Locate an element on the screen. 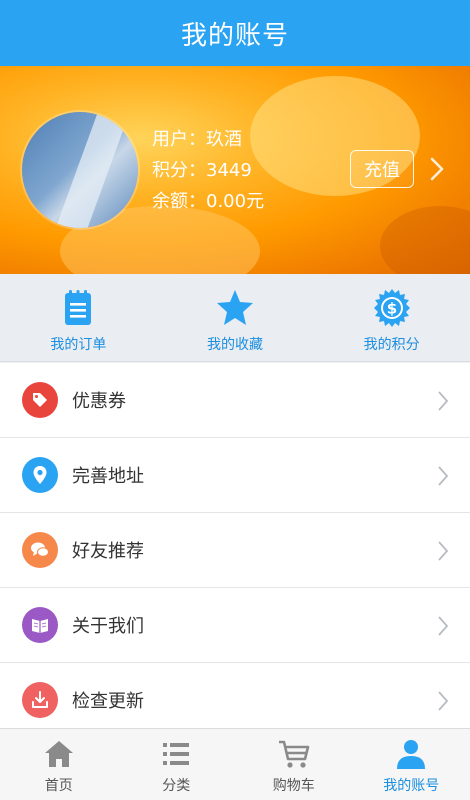 This screenshot has height=800, width=470. tab-my-account-label: 我的账号 is located at coordinates (411, 786).